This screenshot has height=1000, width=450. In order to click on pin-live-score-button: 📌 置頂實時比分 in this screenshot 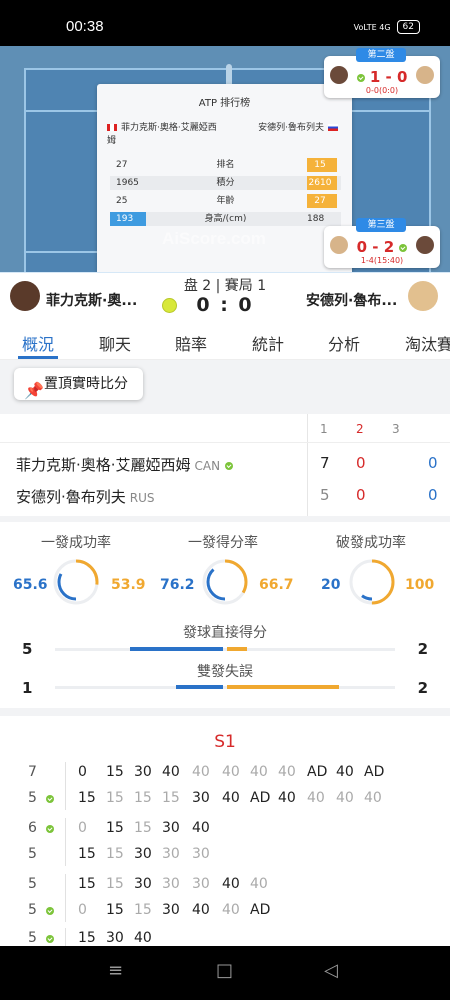, I will do `click(78, 384)`.